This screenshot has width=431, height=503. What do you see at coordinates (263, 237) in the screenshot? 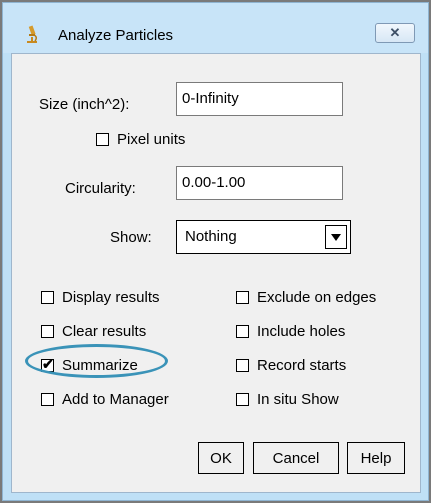
I see `show-select: Nothing` at bounding box center [263, 237].